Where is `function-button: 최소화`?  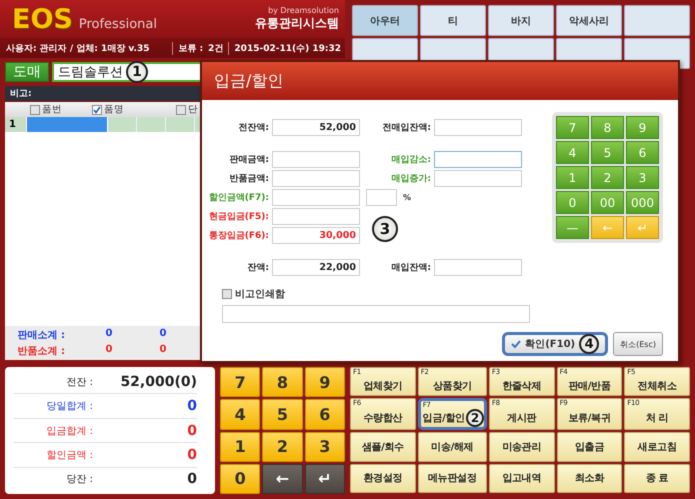 function-button: 최소화 is located at coordinates (589, 478).